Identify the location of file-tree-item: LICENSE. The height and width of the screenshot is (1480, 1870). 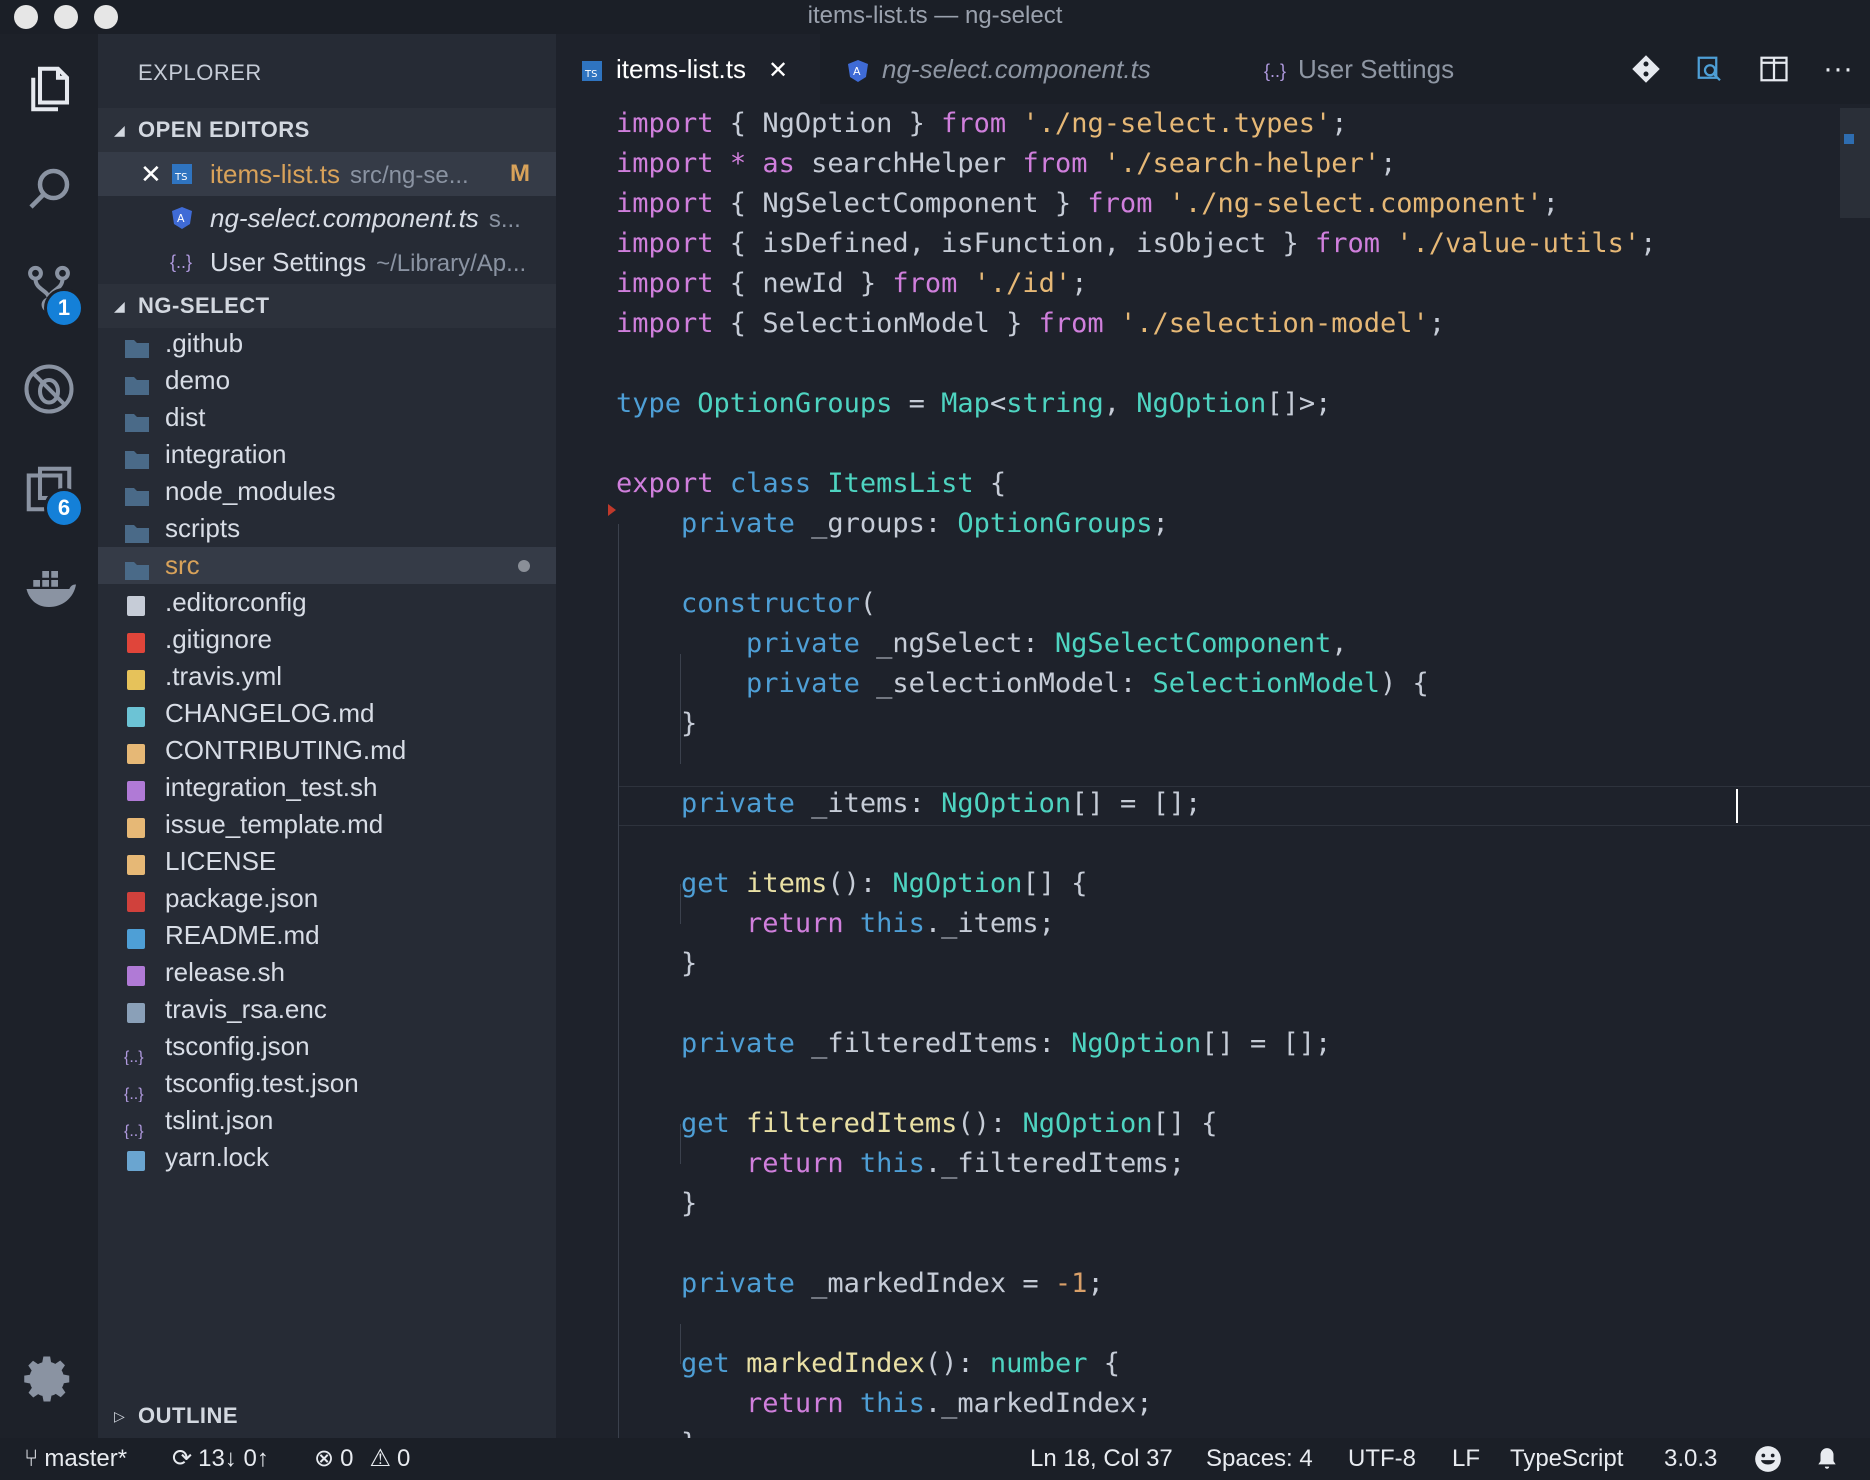
(327, 861).